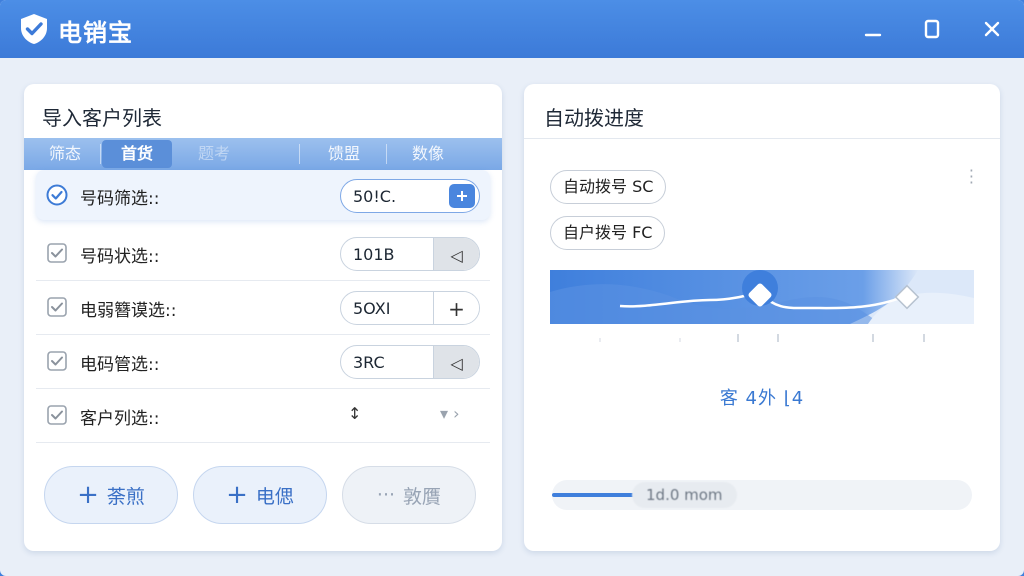  I want to click on title-bar: 电销宝, so click(512, 29).